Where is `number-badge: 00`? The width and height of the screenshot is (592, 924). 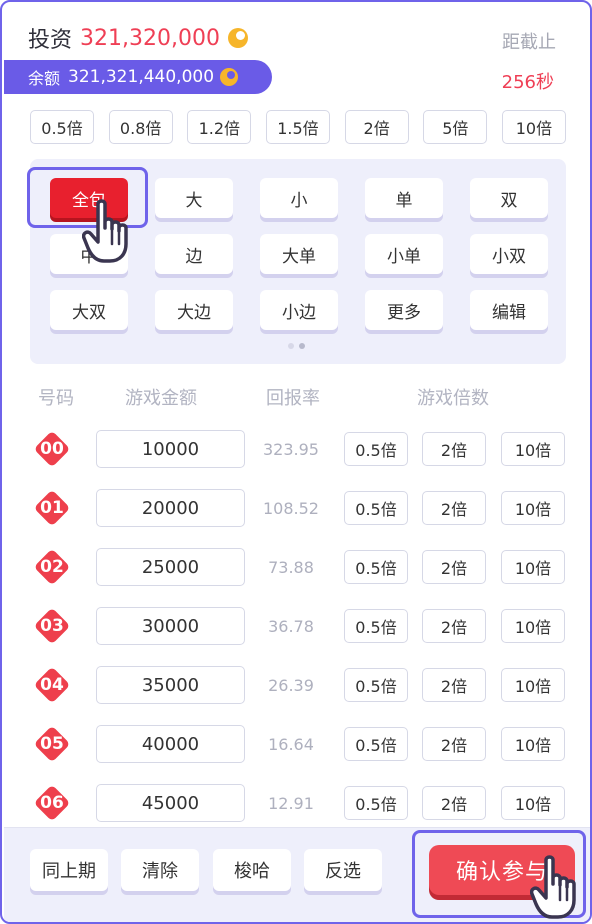 number-badge: 00 is located at coordinates (52, 449).